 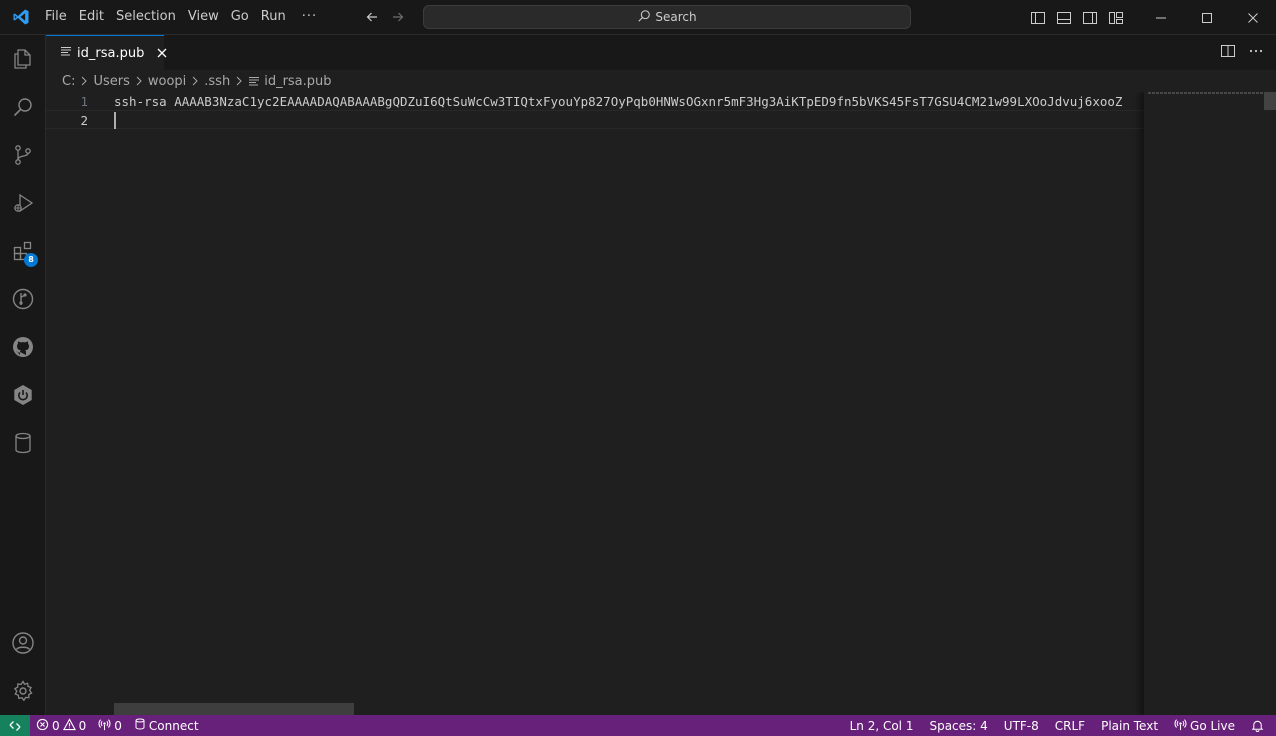 What do you see at coordinates (23, 251) in the screenshot?
I see `extensions-icon: 8` at bounding box center [23, 251].